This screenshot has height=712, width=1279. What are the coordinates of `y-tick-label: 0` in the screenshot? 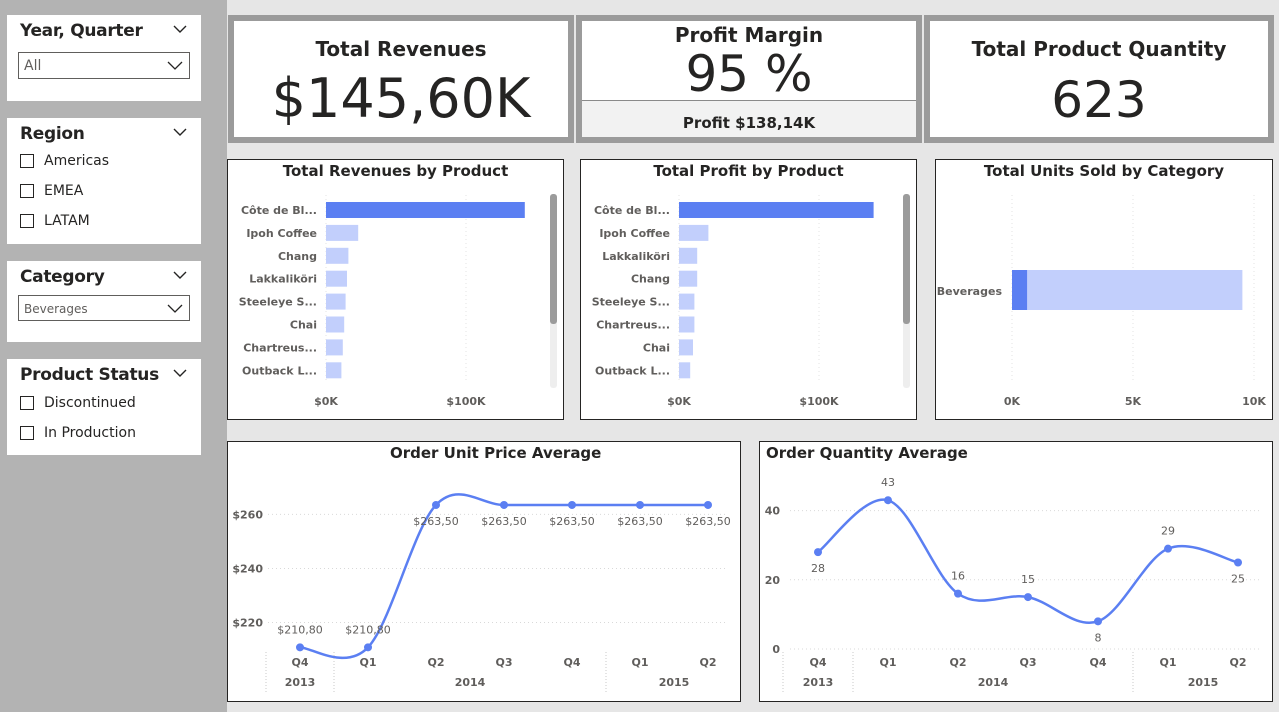 It's located at (776, 649).